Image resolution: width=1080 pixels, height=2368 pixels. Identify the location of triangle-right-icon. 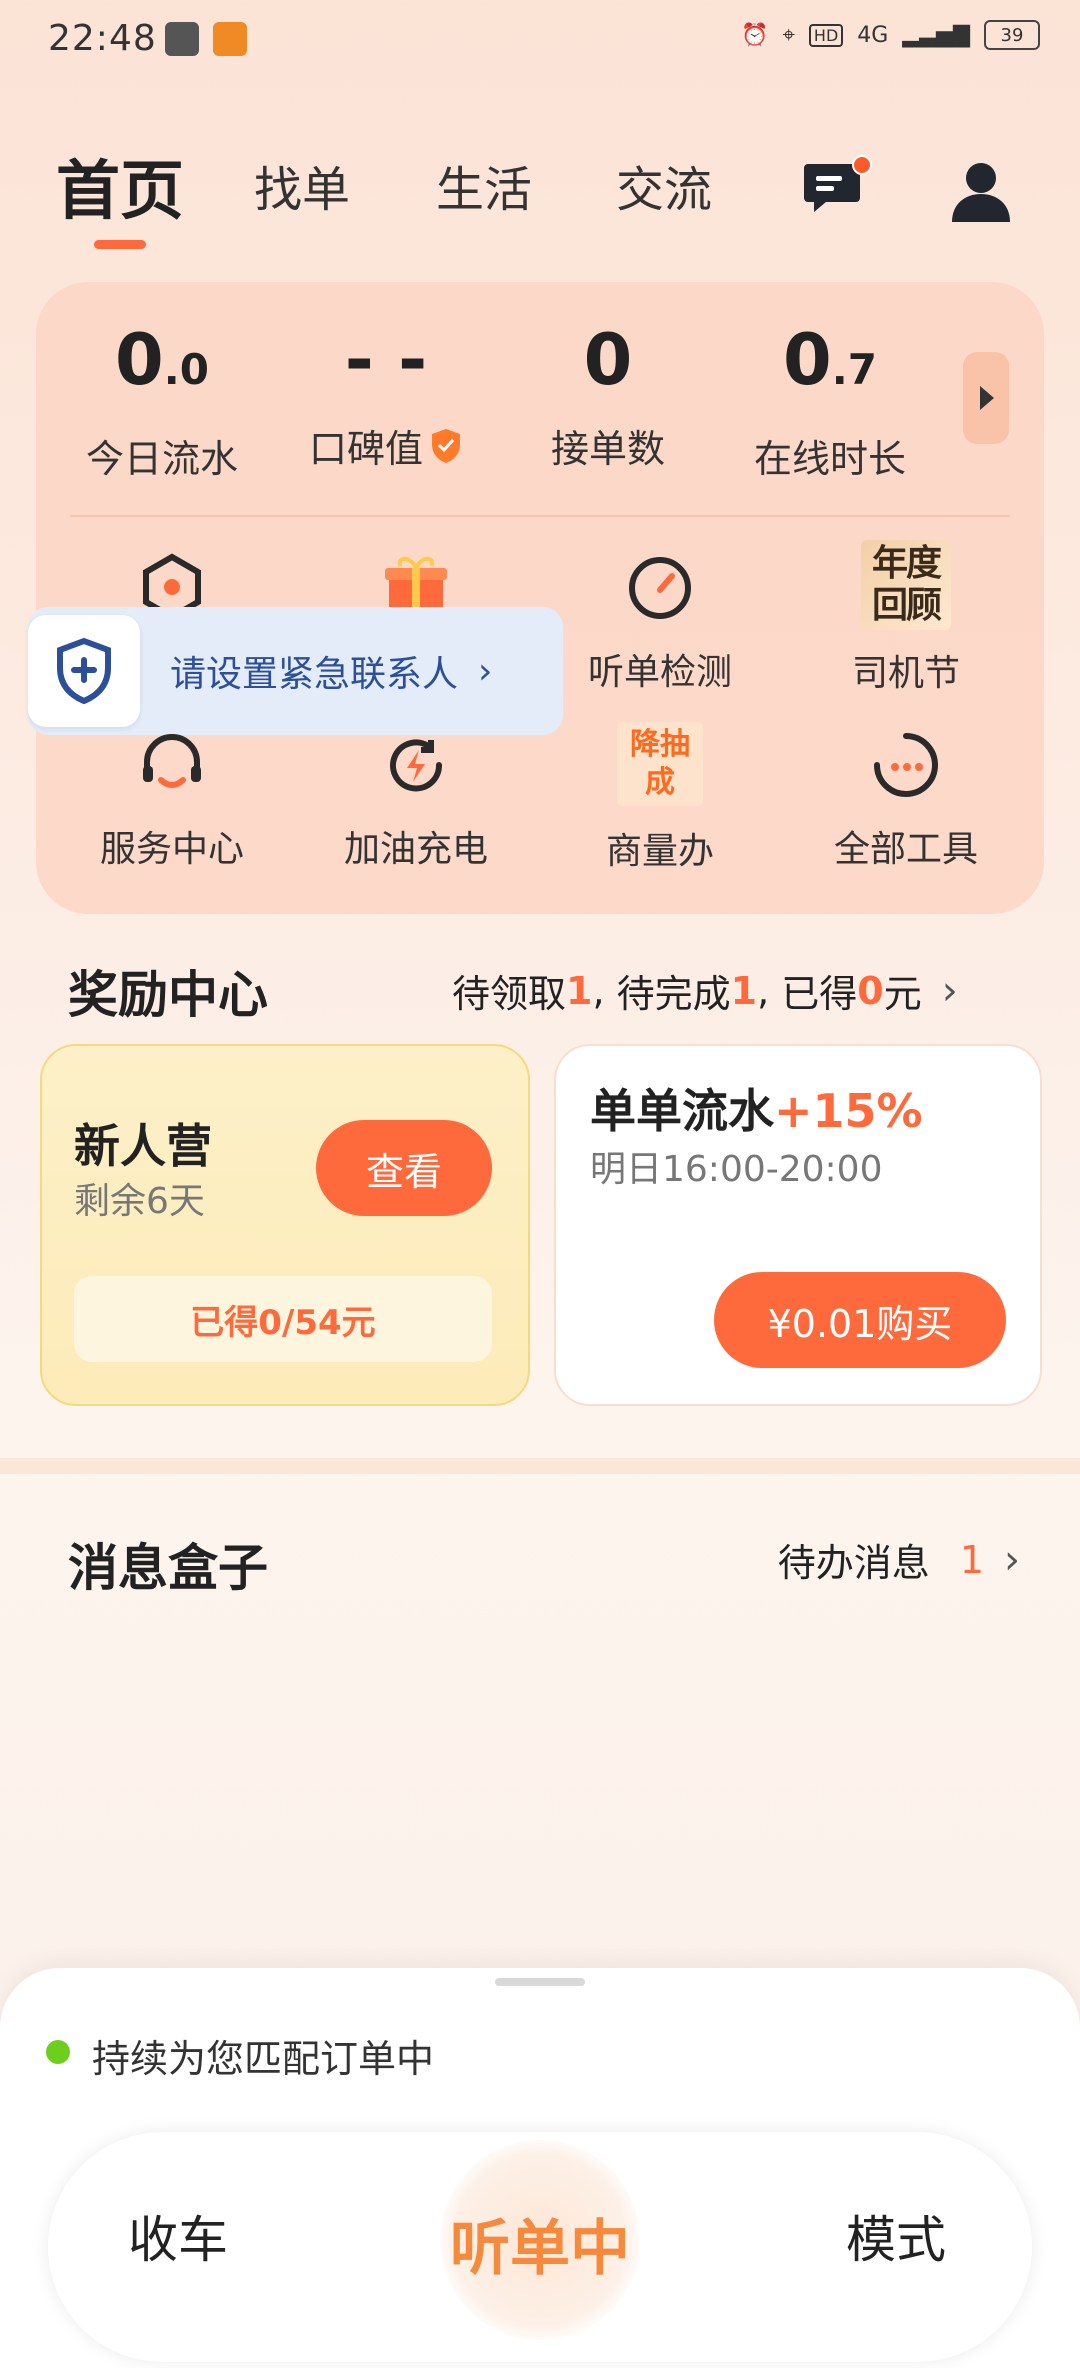
(987, 398).